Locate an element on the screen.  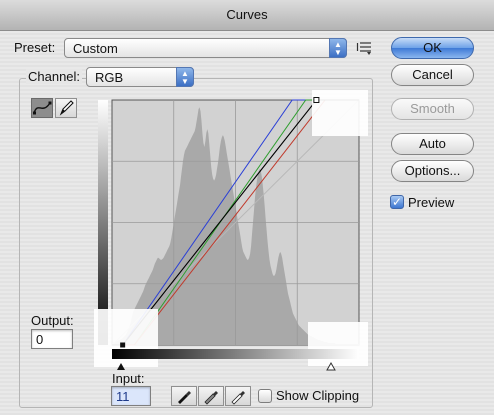
preset-value: Custom is located at coordinates (95, 48).